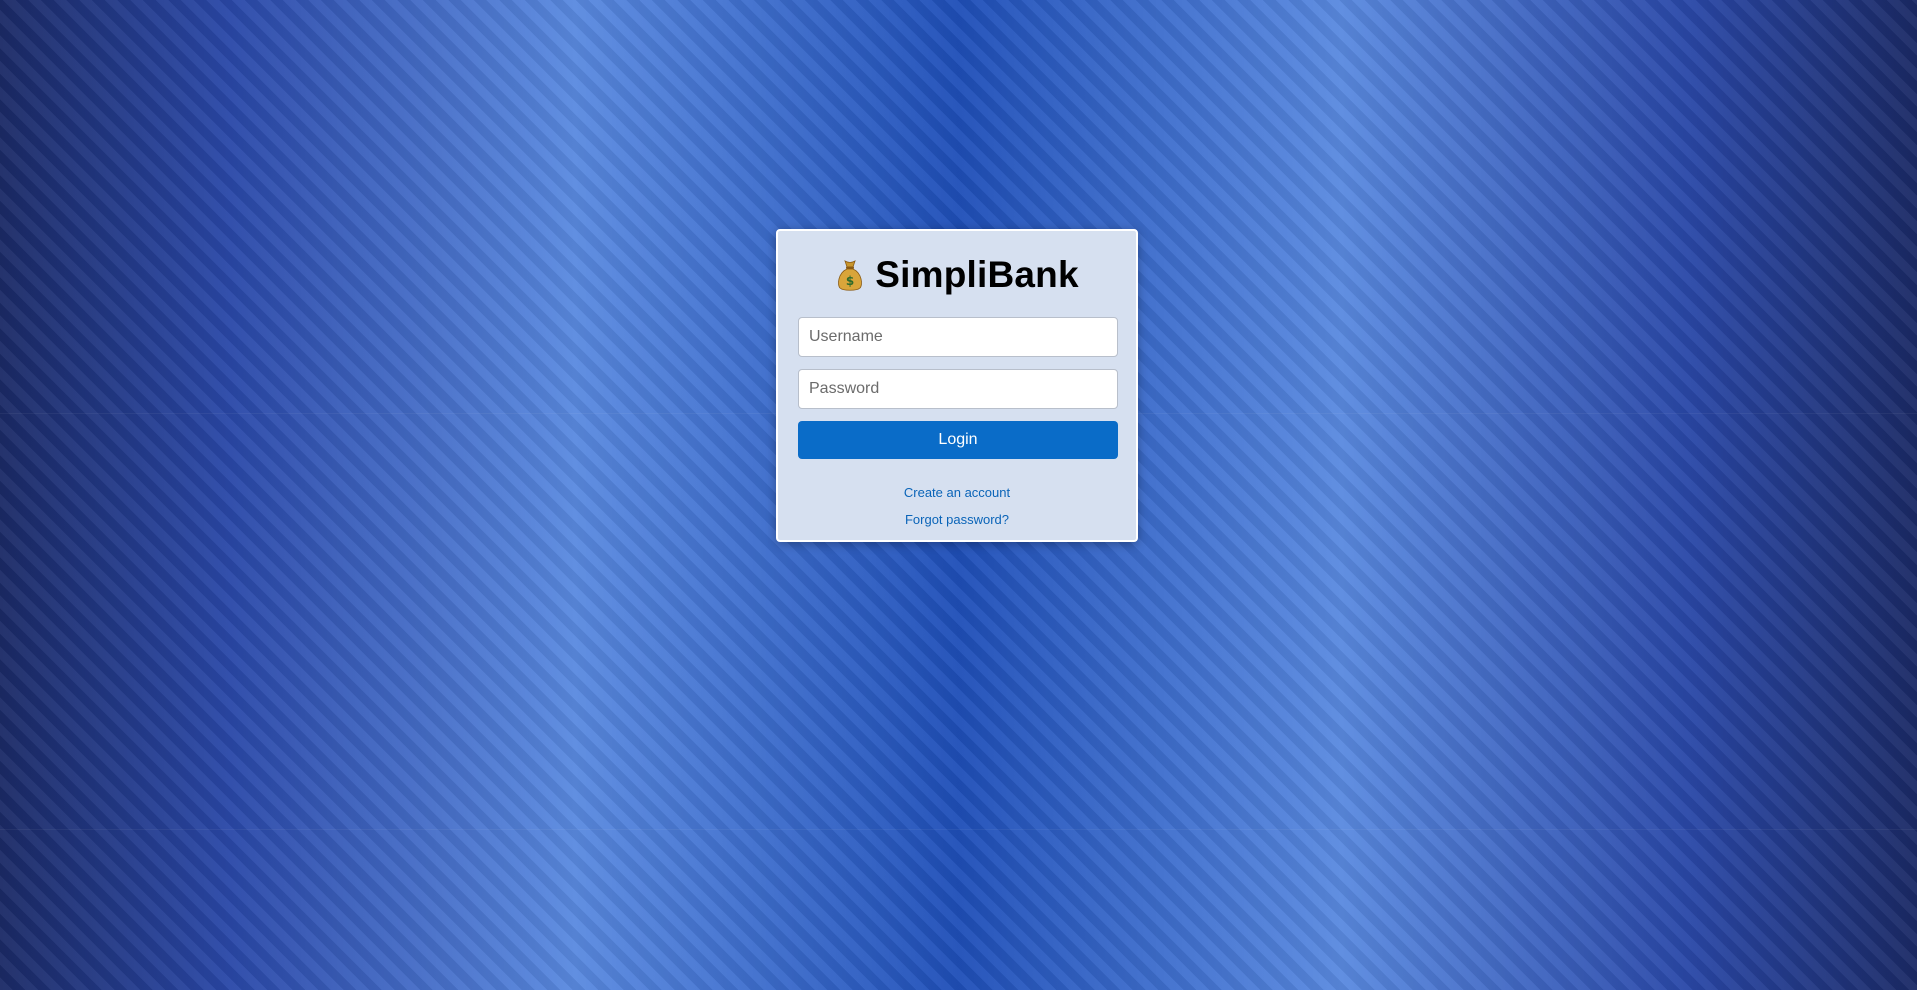  I want to click on account-links: Create an account Forgot password?, so click(957, 506).